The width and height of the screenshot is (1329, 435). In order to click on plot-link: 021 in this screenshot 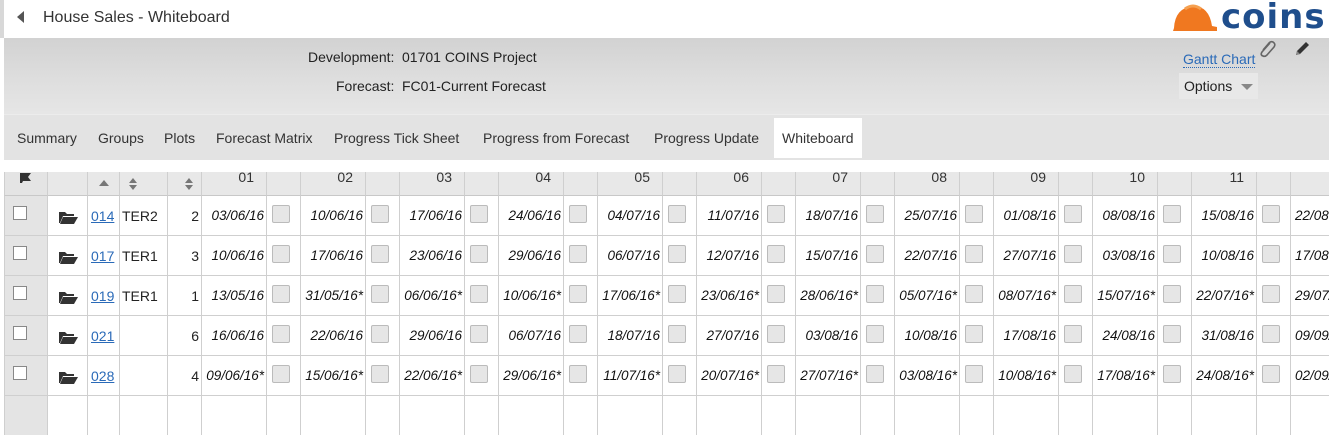, I will do `click(102, 336)`.